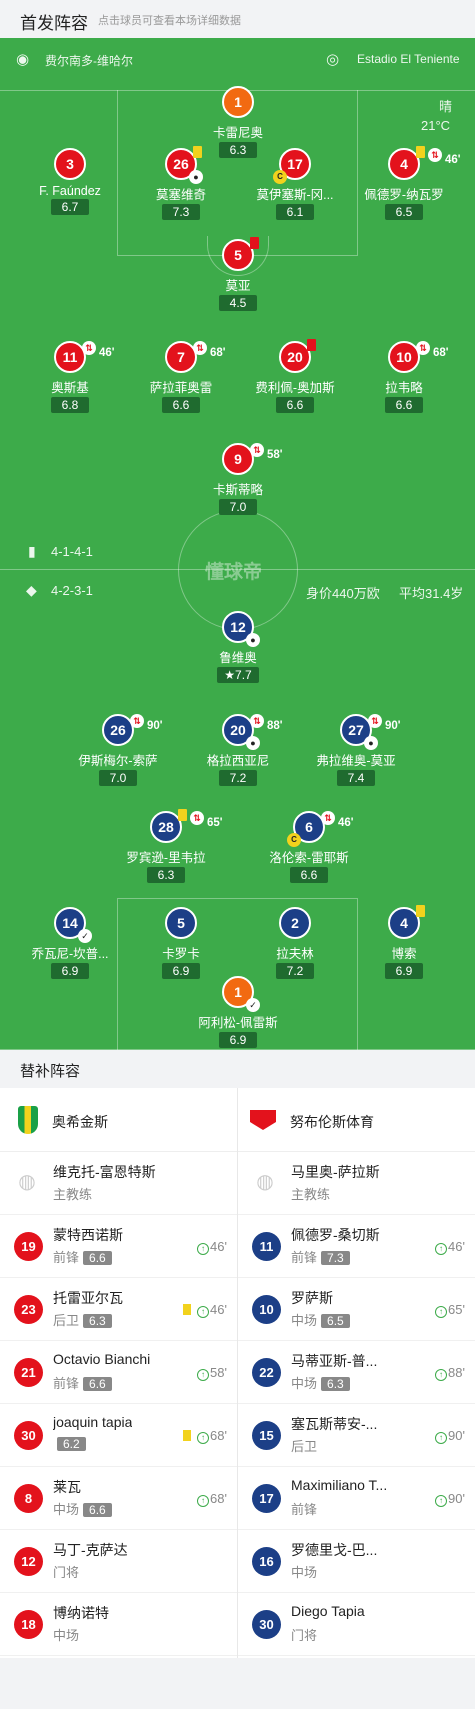 Image resolution: width=475 pixels, height=1709 pixels. Describe the element at coordinates (181, 183) in the screenshot. I see `home-player: 26 ● 莫塞维奇 7.3` at that location.